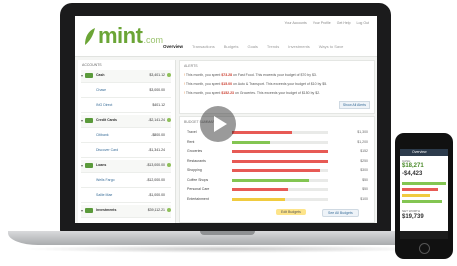 The height and width of the screenshot is (266, 457). I want to click on tab-budgets: Budgets, so click(231, 46).